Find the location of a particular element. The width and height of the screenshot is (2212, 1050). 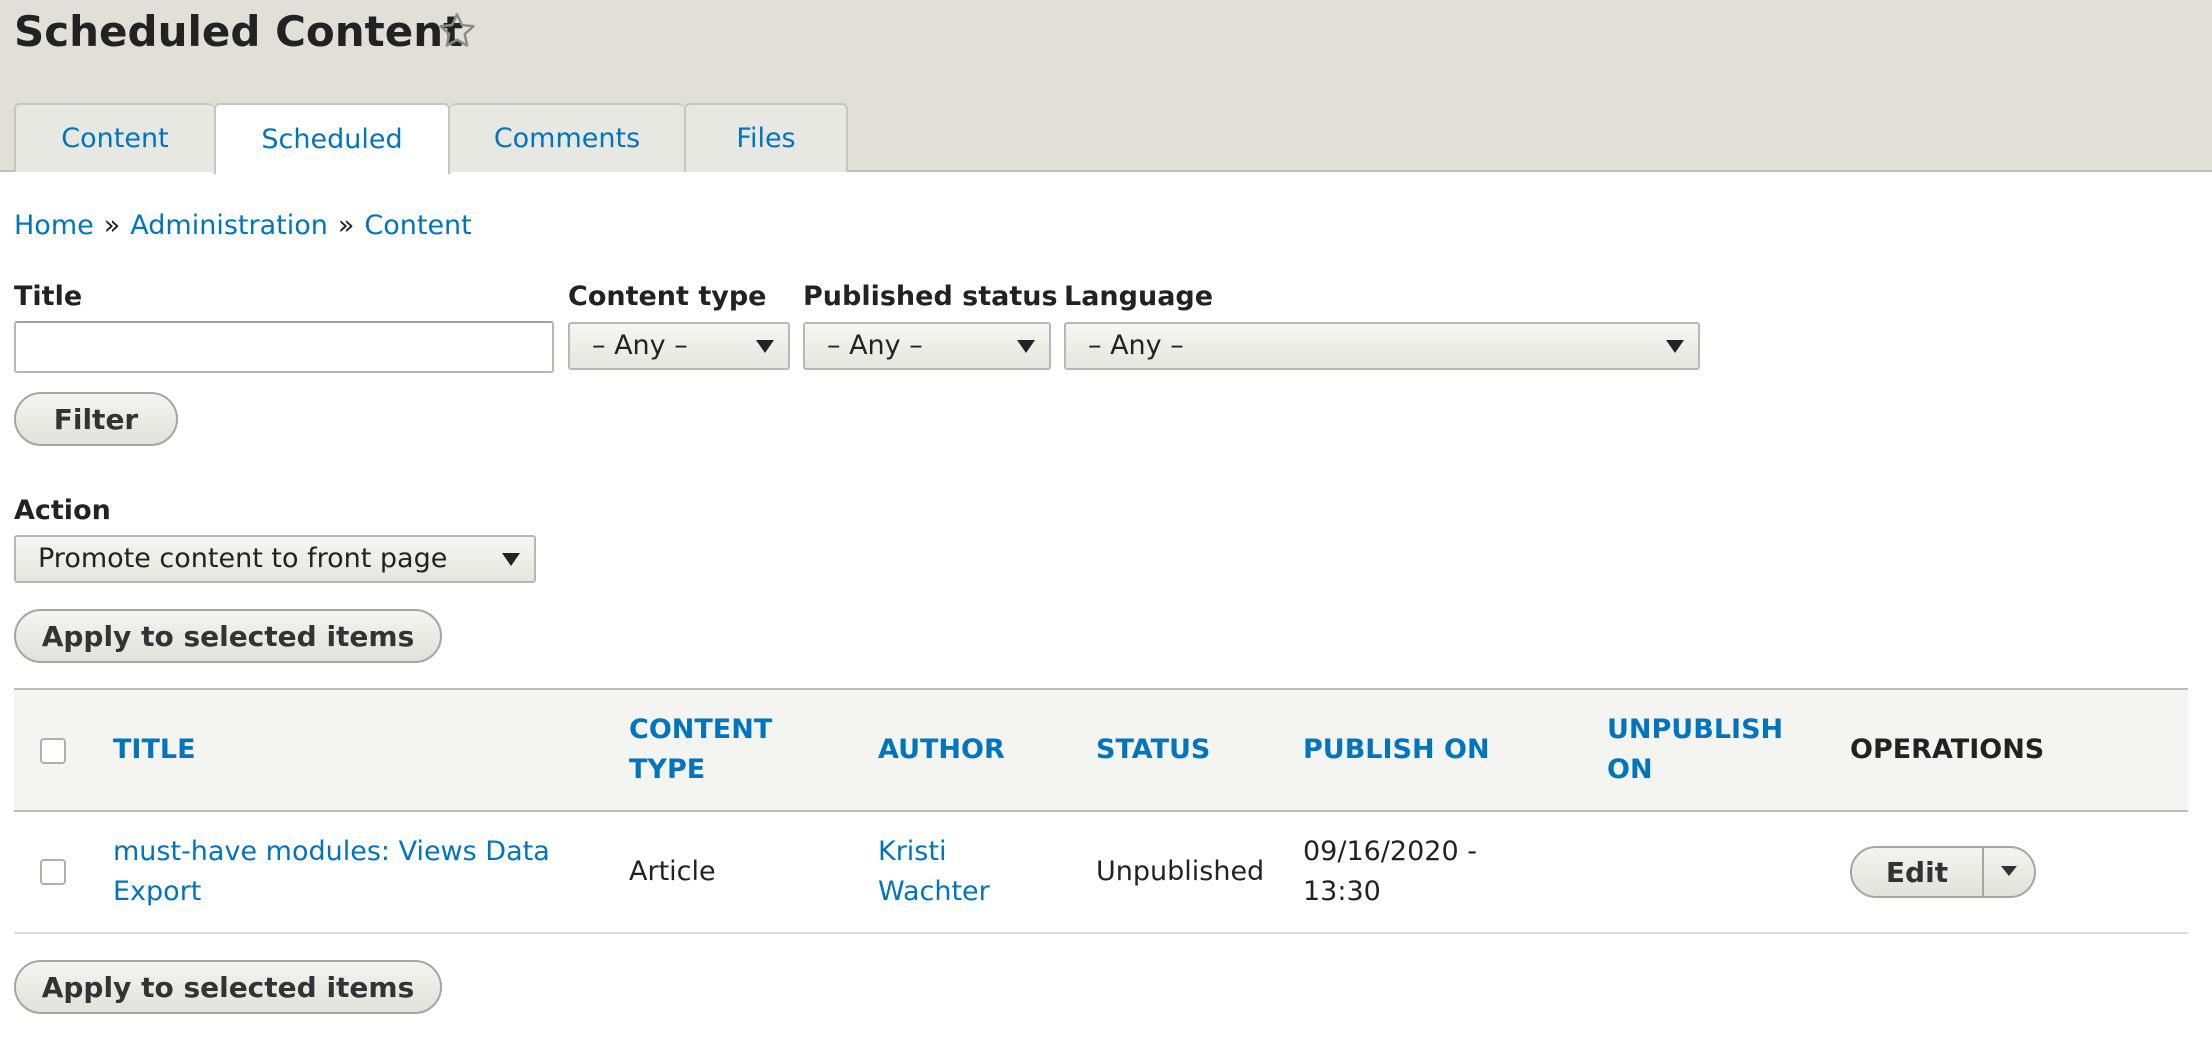

page-title: Scheduled Content is located at coordinates (239, 31).